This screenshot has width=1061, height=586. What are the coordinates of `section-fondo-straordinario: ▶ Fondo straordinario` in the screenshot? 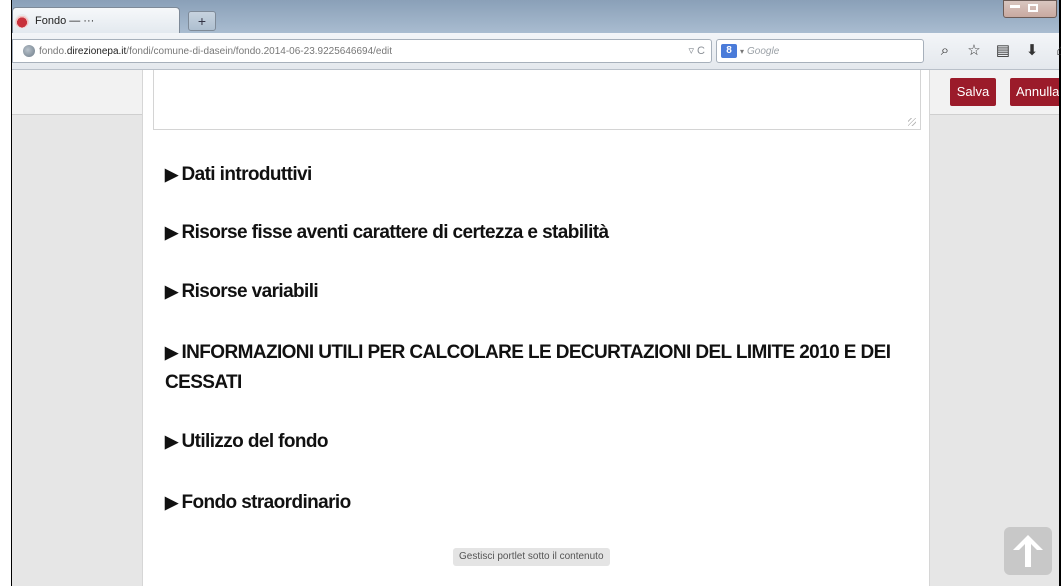 It's located at (535, 503).